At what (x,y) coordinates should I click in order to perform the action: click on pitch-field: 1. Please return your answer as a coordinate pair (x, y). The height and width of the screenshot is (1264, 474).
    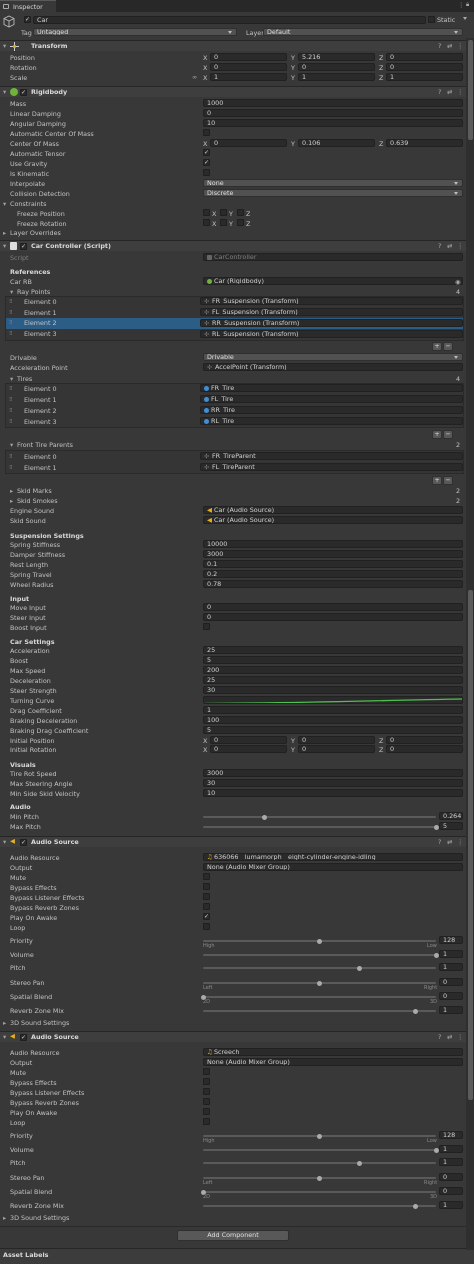
    Looking at the image, I should click on (451, 1162).